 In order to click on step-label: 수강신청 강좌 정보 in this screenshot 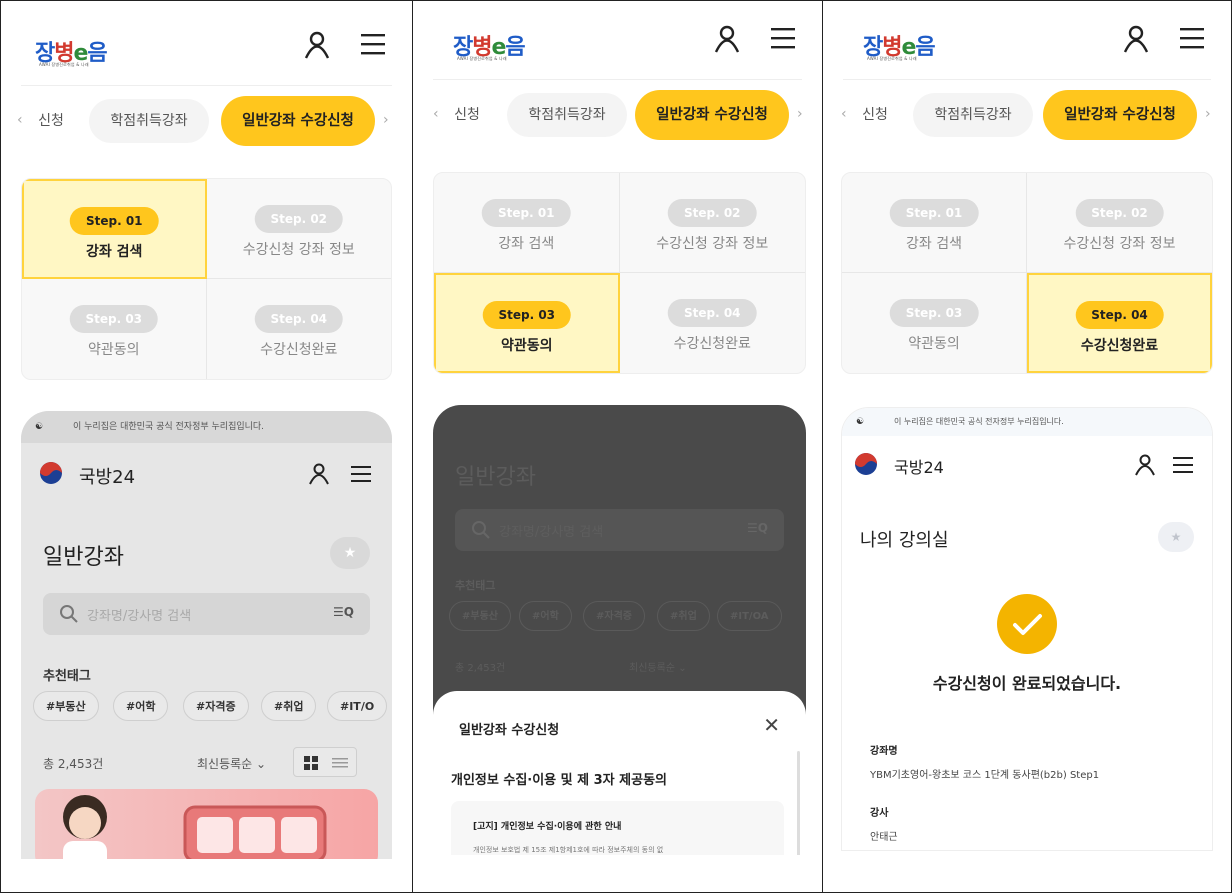, I will do `click(1119, 244)`.